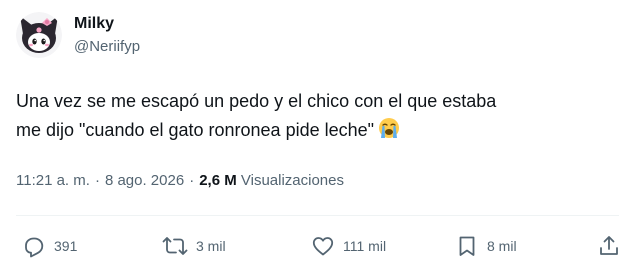 The height and width of the screenshot is (276, 635). I want to click on share-button, so click(609, 246).